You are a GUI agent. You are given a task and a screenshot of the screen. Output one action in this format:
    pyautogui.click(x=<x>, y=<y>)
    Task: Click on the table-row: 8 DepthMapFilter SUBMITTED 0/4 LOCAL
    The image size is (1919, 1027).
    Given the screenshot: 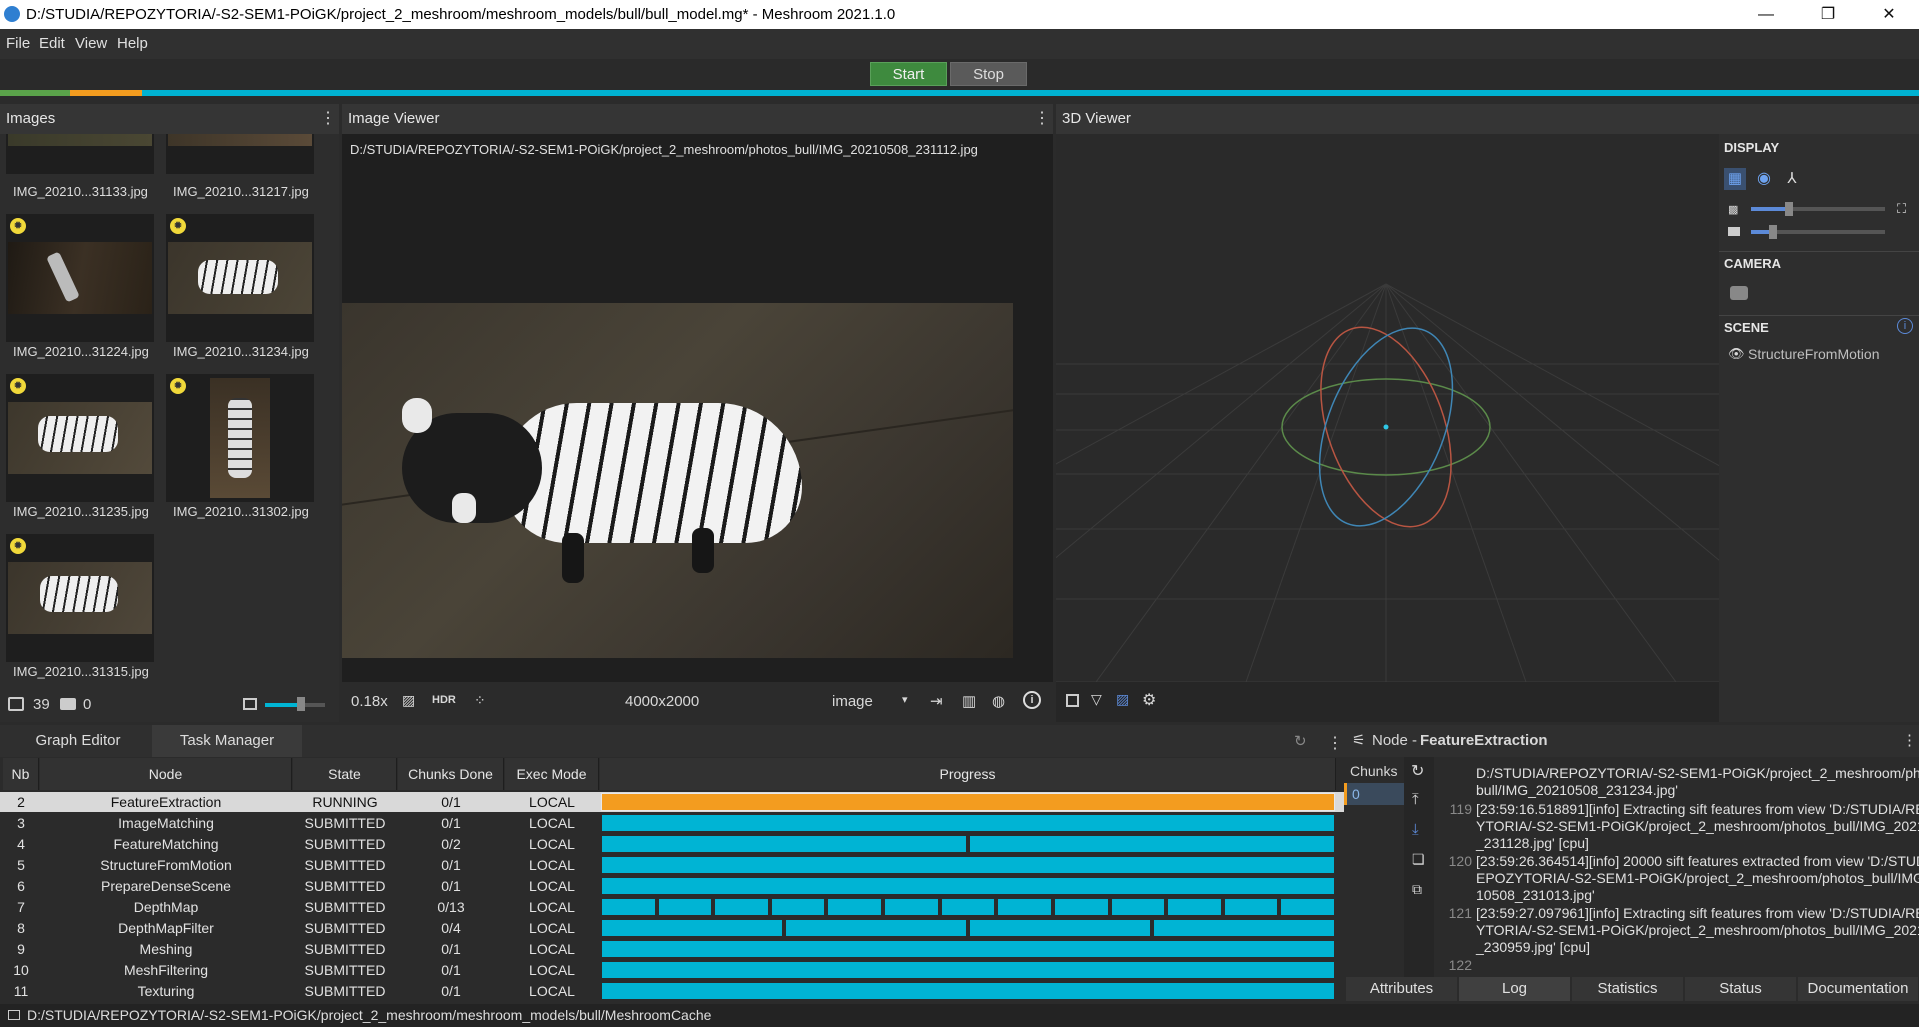 What is the action you would take?
    pyautogui.click(x=672, y=928)
    